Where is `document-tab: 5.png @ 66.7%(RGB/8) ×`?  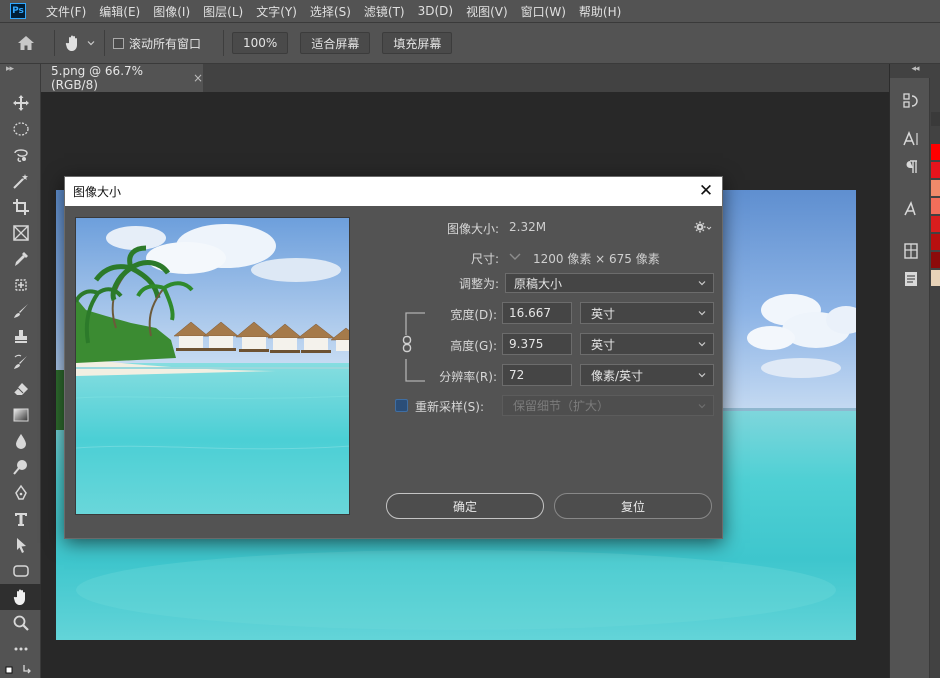
document-tab: 5.png @ 66.7%(RGB/8) × is located at coordinates (122, 78).